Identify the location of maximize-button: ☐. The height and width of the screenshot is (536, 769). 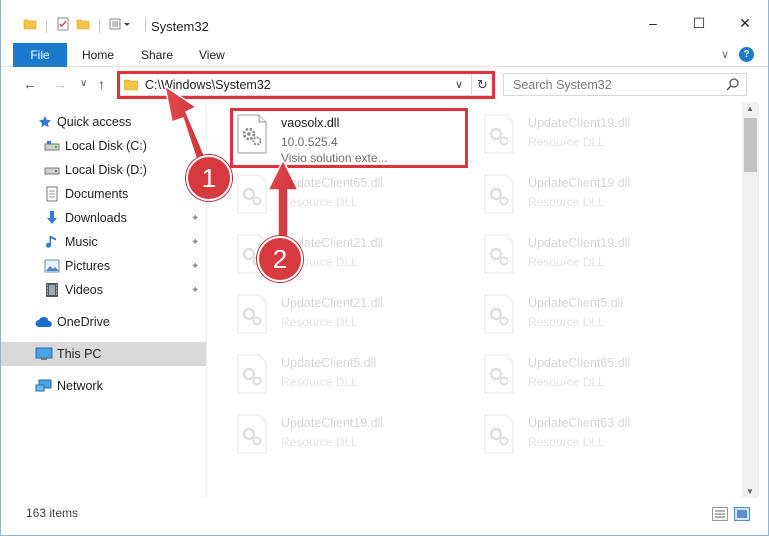
(699, 23).